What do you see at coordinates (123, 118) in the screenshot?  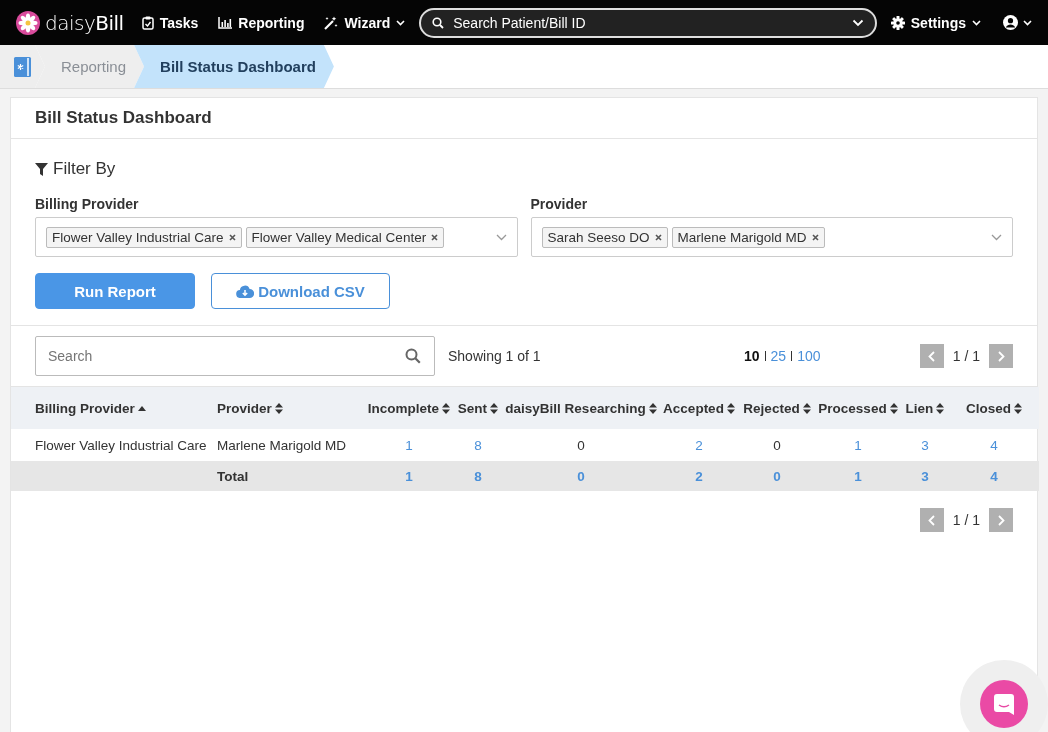 I see `page-title: Bill Status Dashboard` at bounding box center [123, 118].